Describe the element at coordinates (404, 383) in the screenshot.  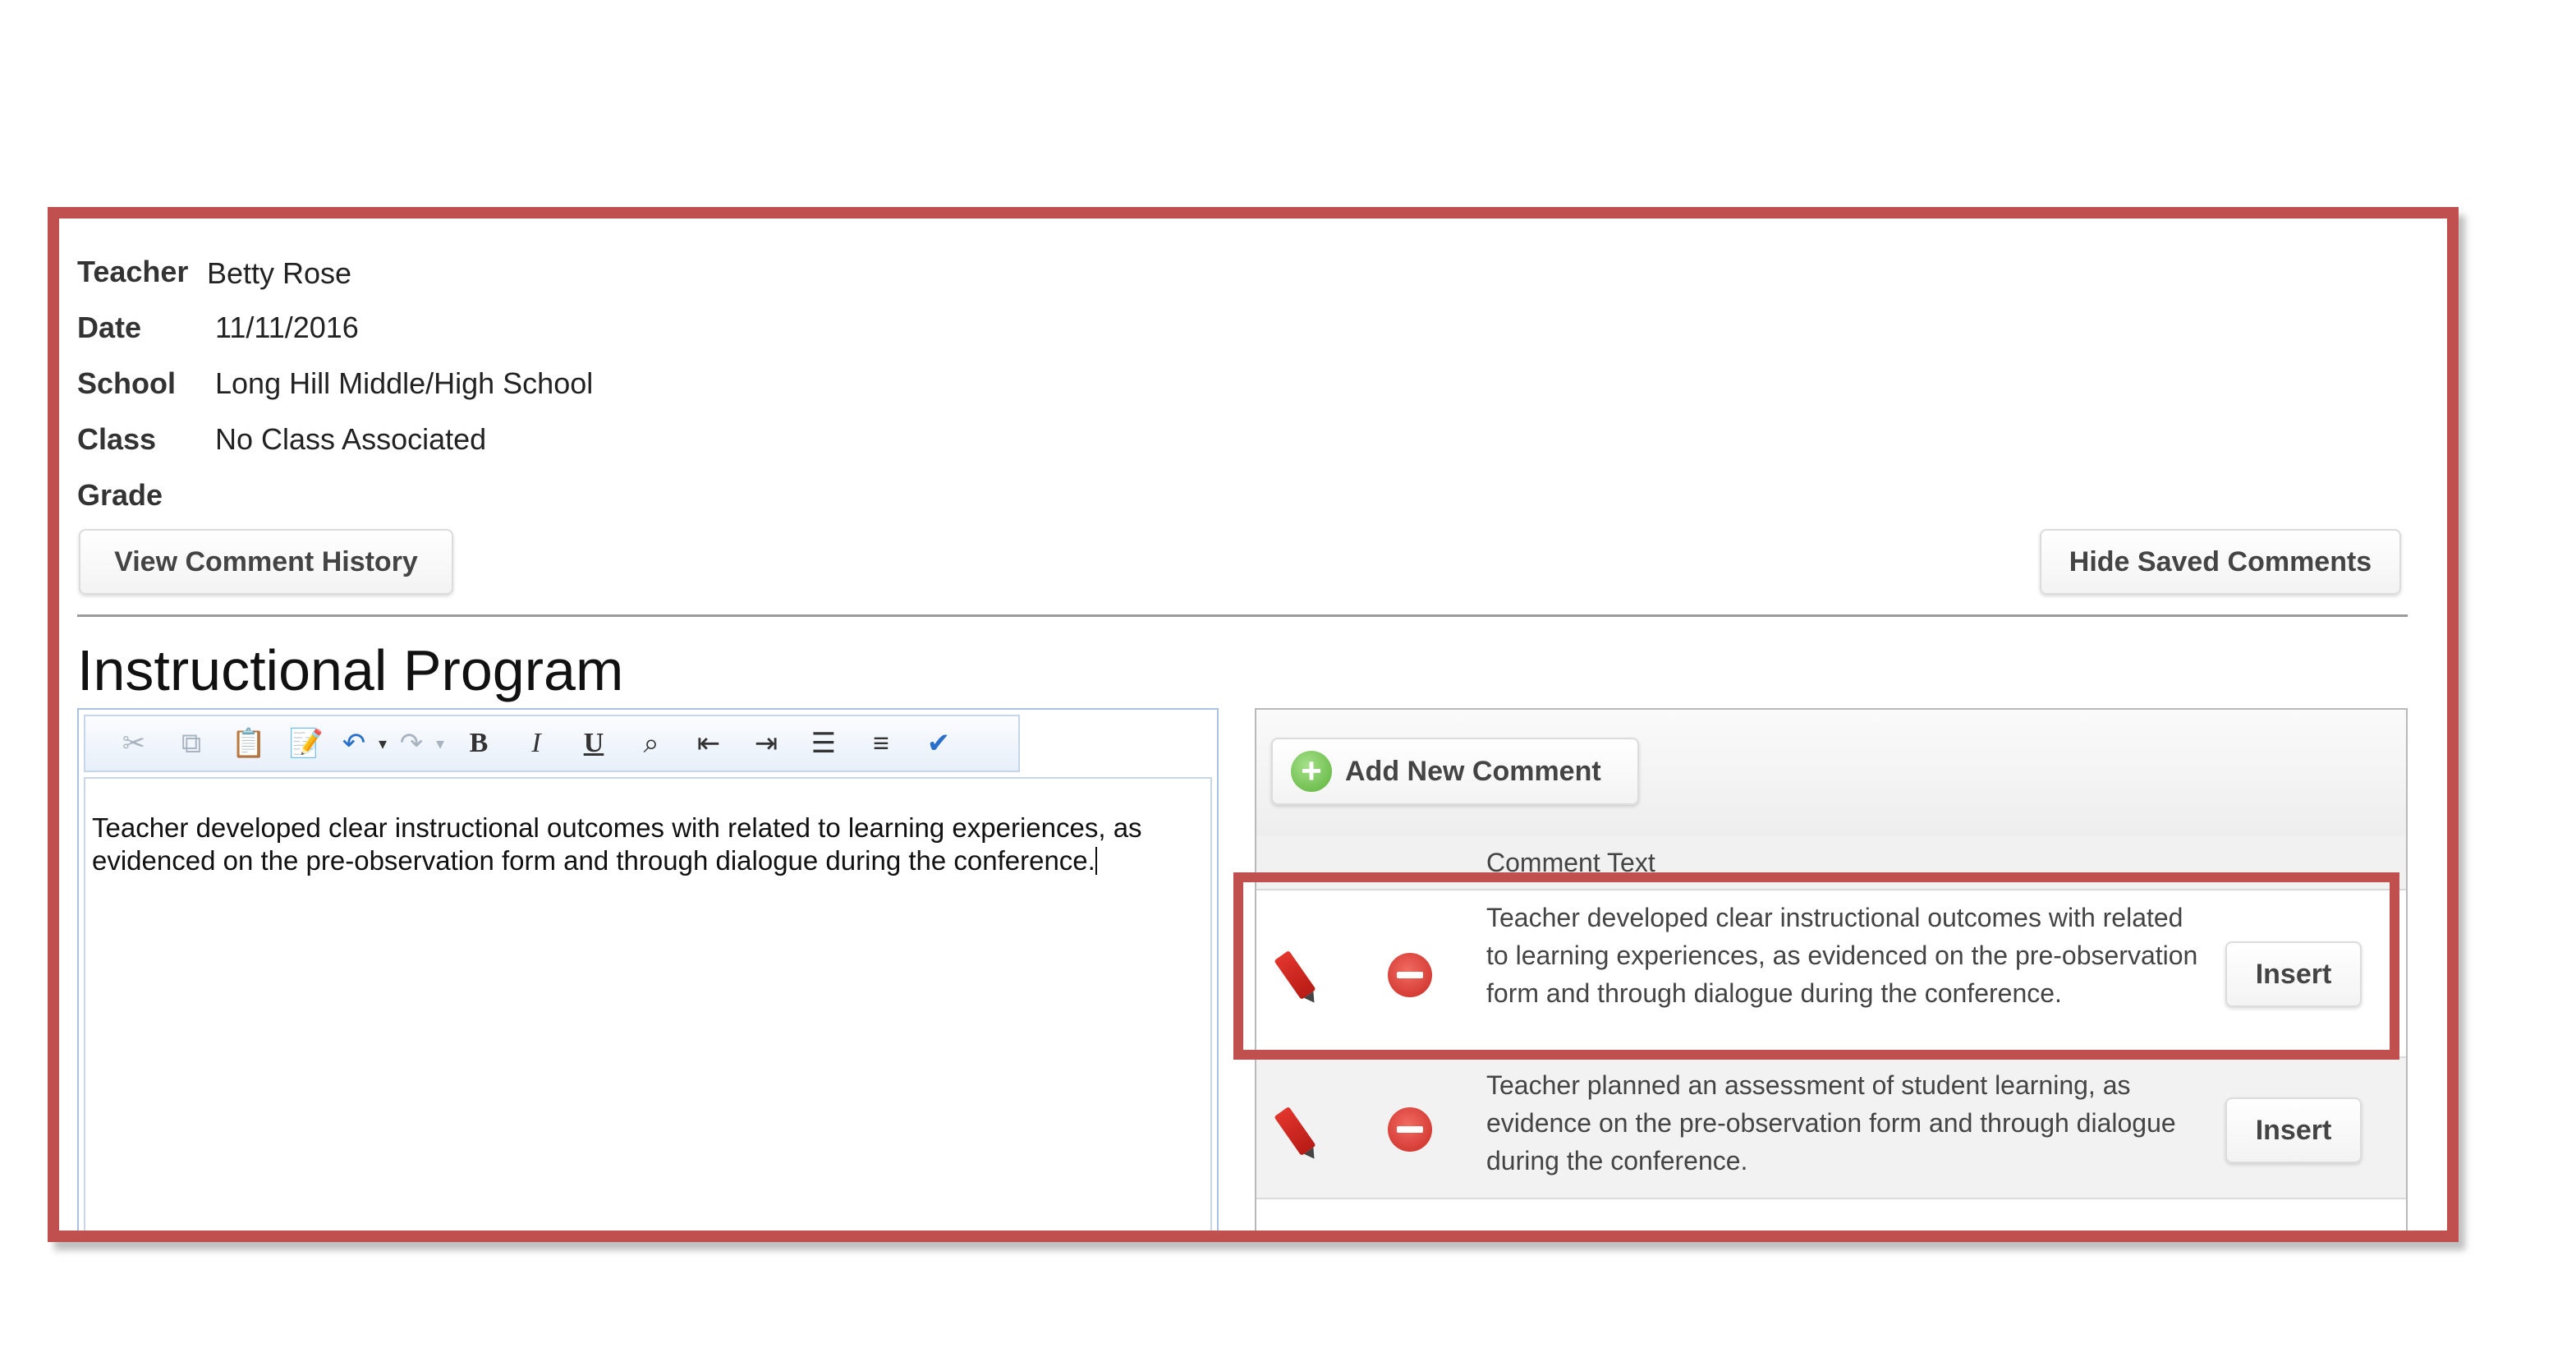
I see `school-value: Long Hill Middle/High School` at that location.